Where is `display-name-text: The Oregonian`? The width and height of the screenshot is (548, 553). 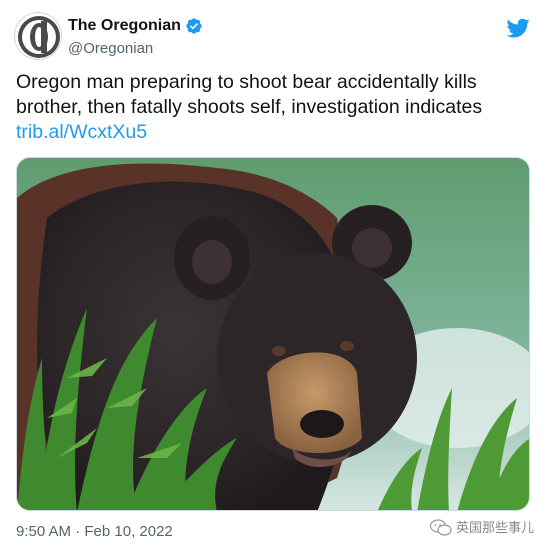 display-name-text: The Oregonian is located at coordinates (124, 26).